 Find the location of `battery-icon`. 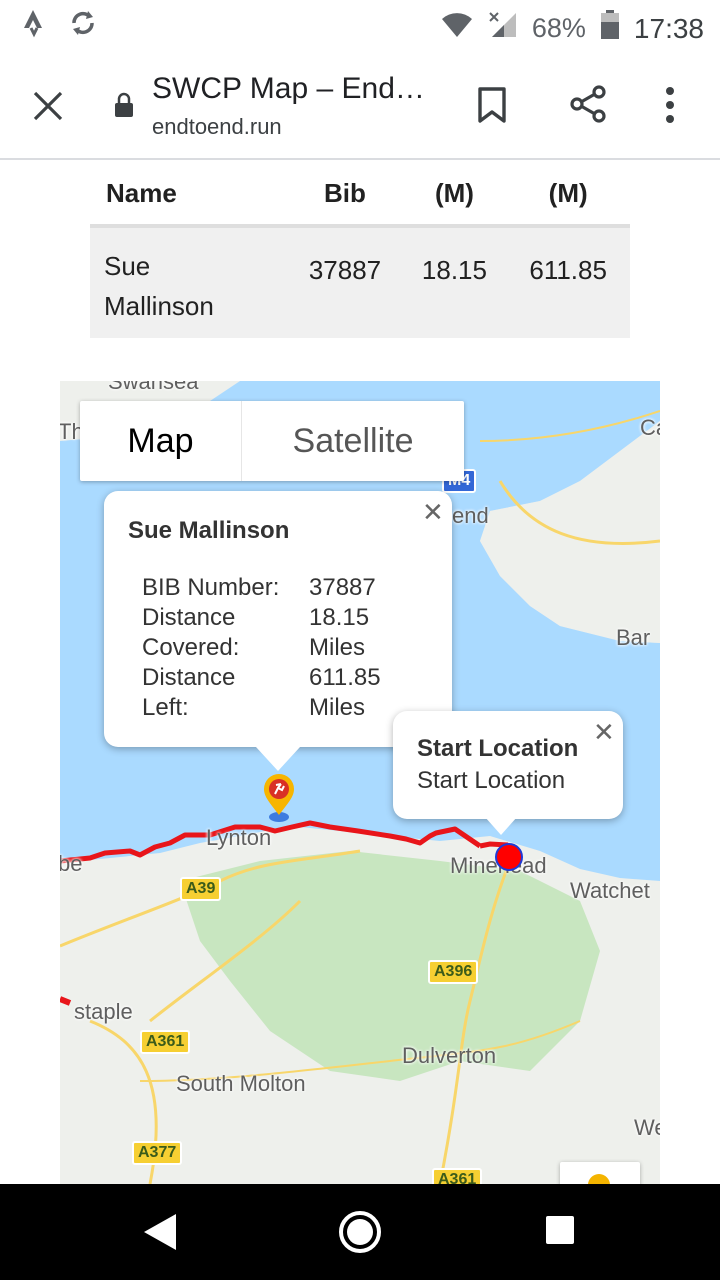

battery-icon is located at coordinates (610, 28).